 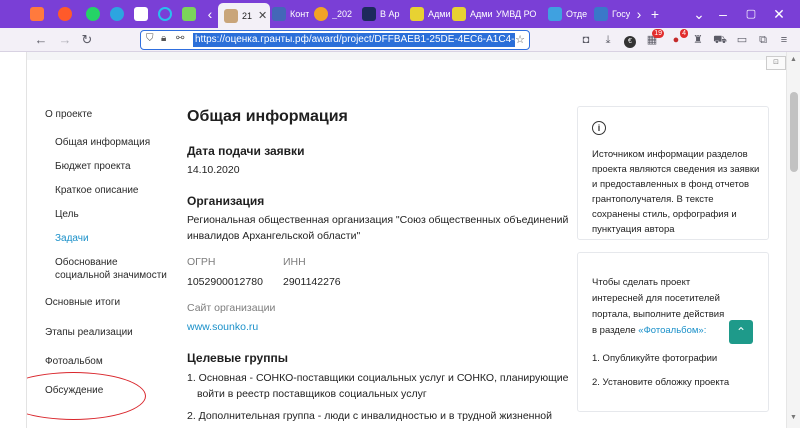 I want to click on photo-card-step1: 1. Опубликуйте фотографии, so click(x=655, y=358).